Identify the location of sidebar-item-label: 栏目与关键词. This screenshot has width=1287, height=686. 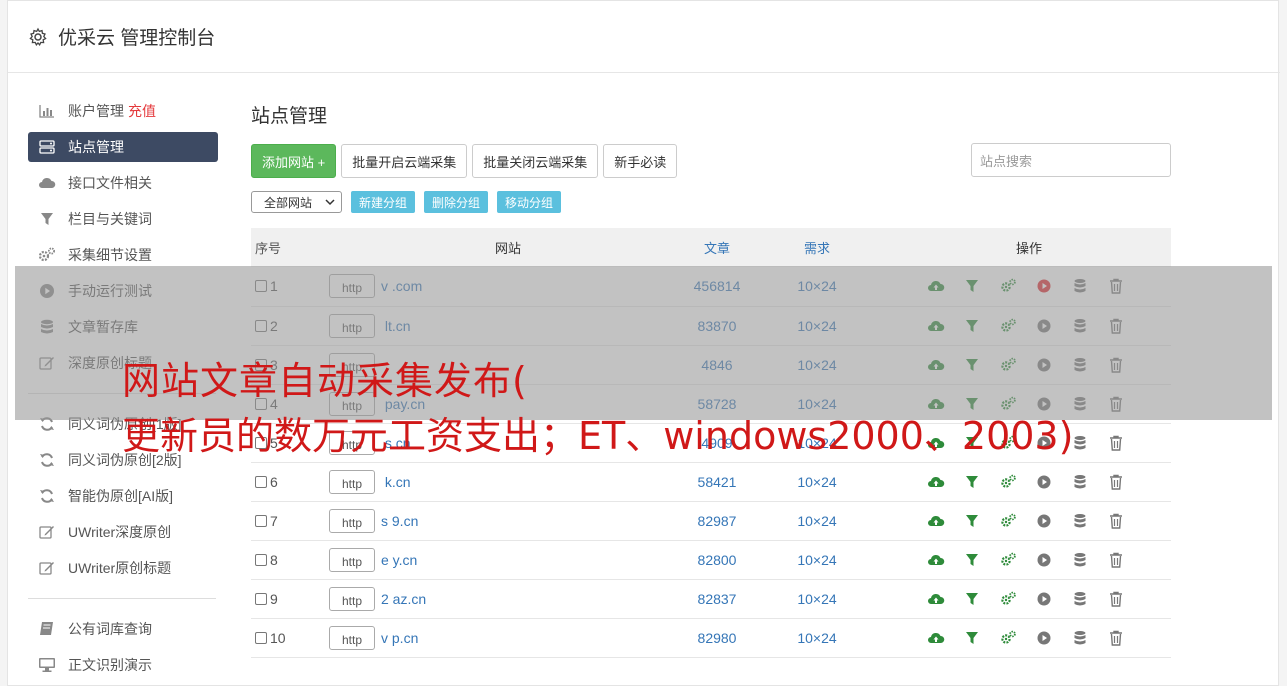
(110, 219).